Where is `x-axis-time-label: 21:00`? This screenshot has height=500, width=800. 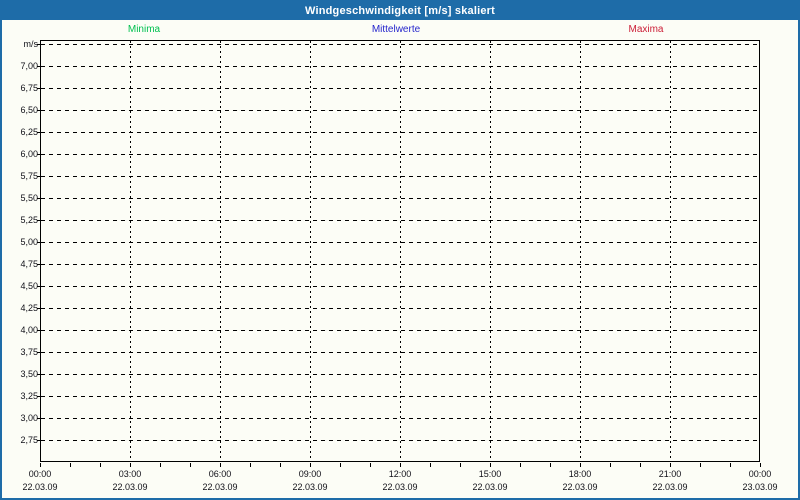 x-axis-time-label: 21:00 is located at coordinates (670, 474).